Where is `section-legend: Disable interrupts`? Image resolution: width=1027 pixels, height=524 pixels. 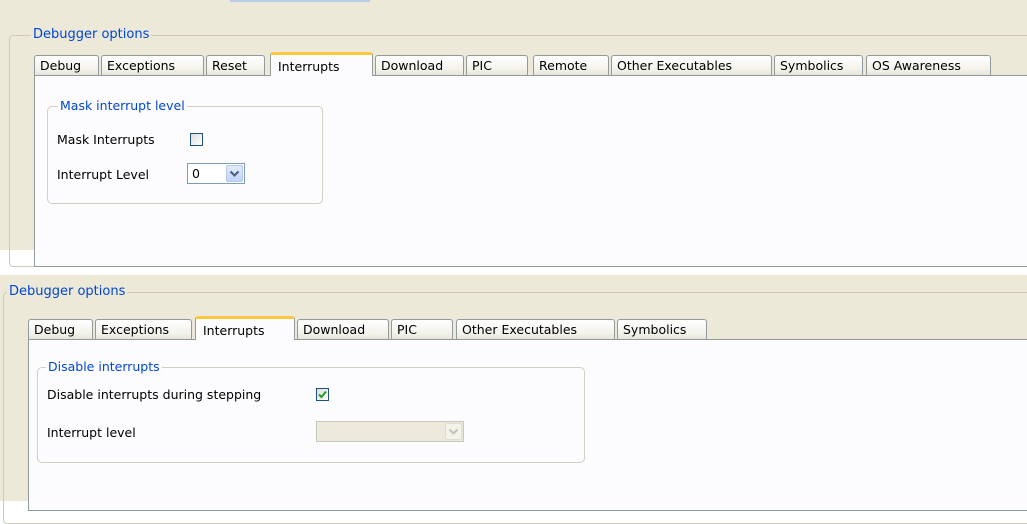 section-legend: Disable interrupts is located at coordinates (104, 367).